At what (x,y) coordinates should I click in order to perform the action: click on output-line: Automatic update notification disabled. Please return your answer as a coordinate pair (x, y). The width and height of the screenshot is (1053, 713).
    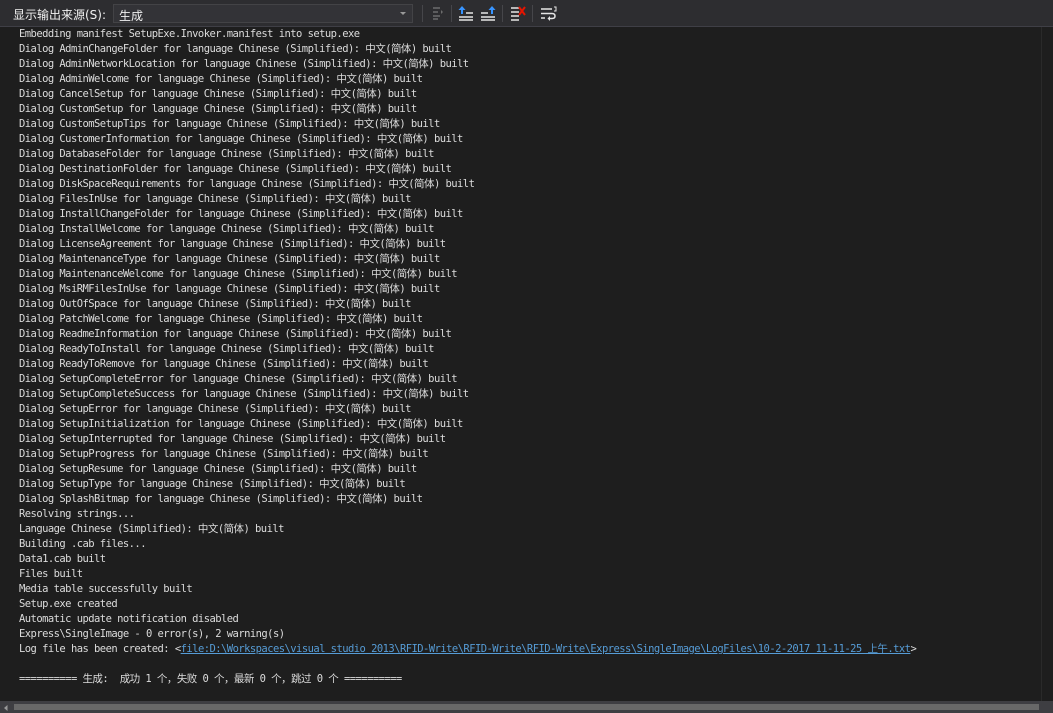
    Looking at the image, I should click on (129, 619).